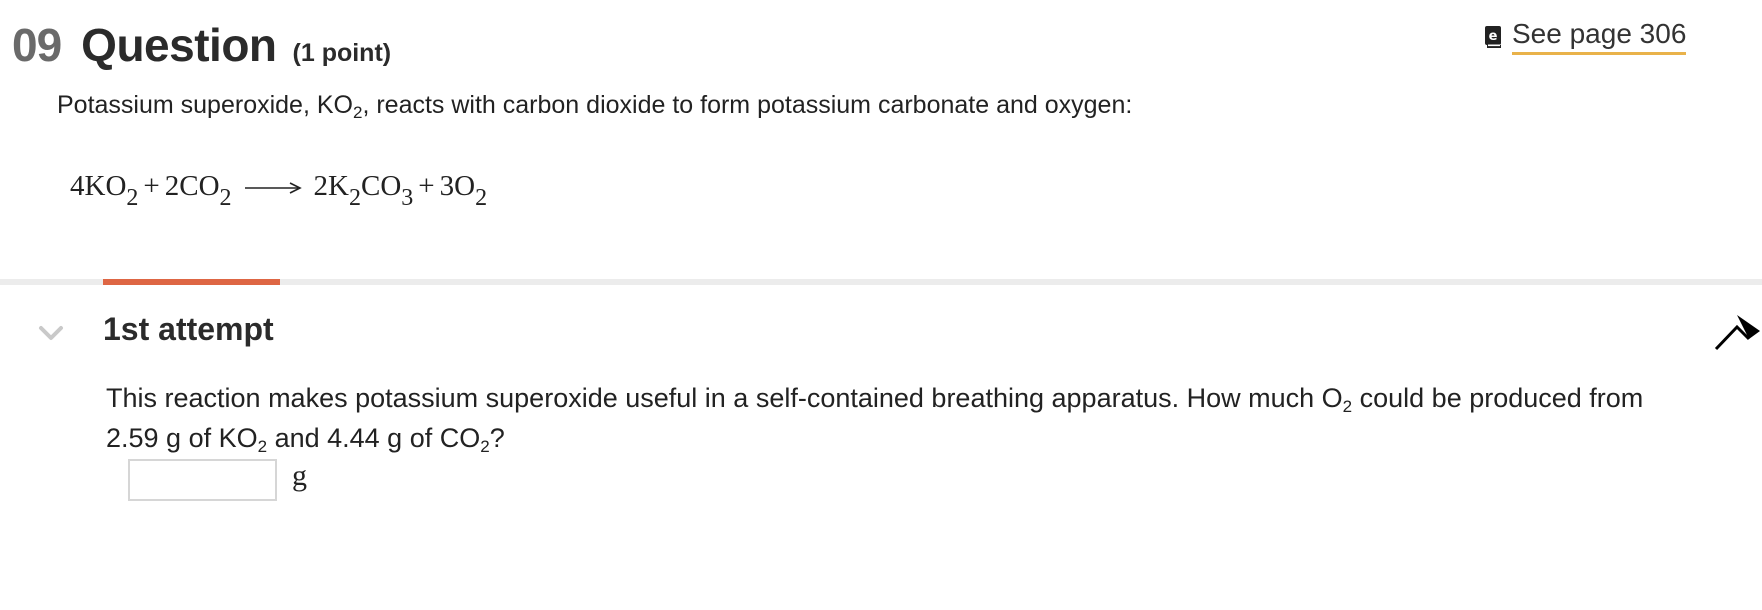 This screenshot has width=1762, height=610. I want to click on chemical-equation: 4KO2 +2CO2 2K2CO3 +3O2, so click(279, 190).